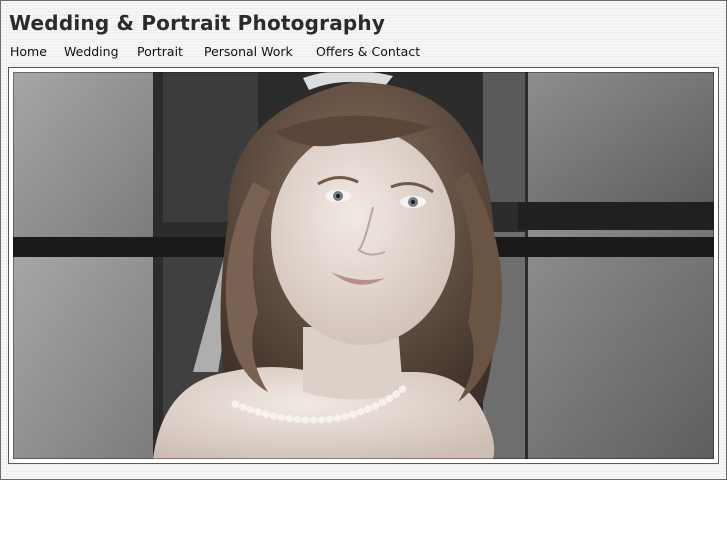 The width and height of the screenshot is (727, 545). Describe the element at coordinates (197, 23) in the screenshot. I see `site-title: Wedding & Portrait Photography` at that location.